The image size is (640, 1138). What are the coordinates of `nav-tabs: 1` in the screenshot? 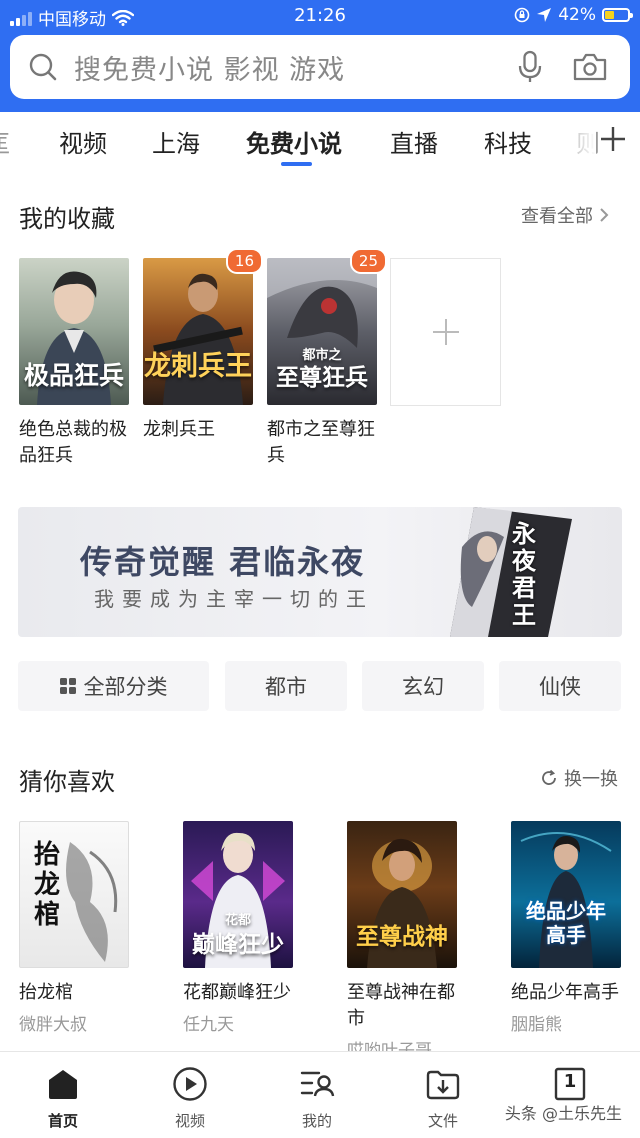 It's located at (570, 1084).